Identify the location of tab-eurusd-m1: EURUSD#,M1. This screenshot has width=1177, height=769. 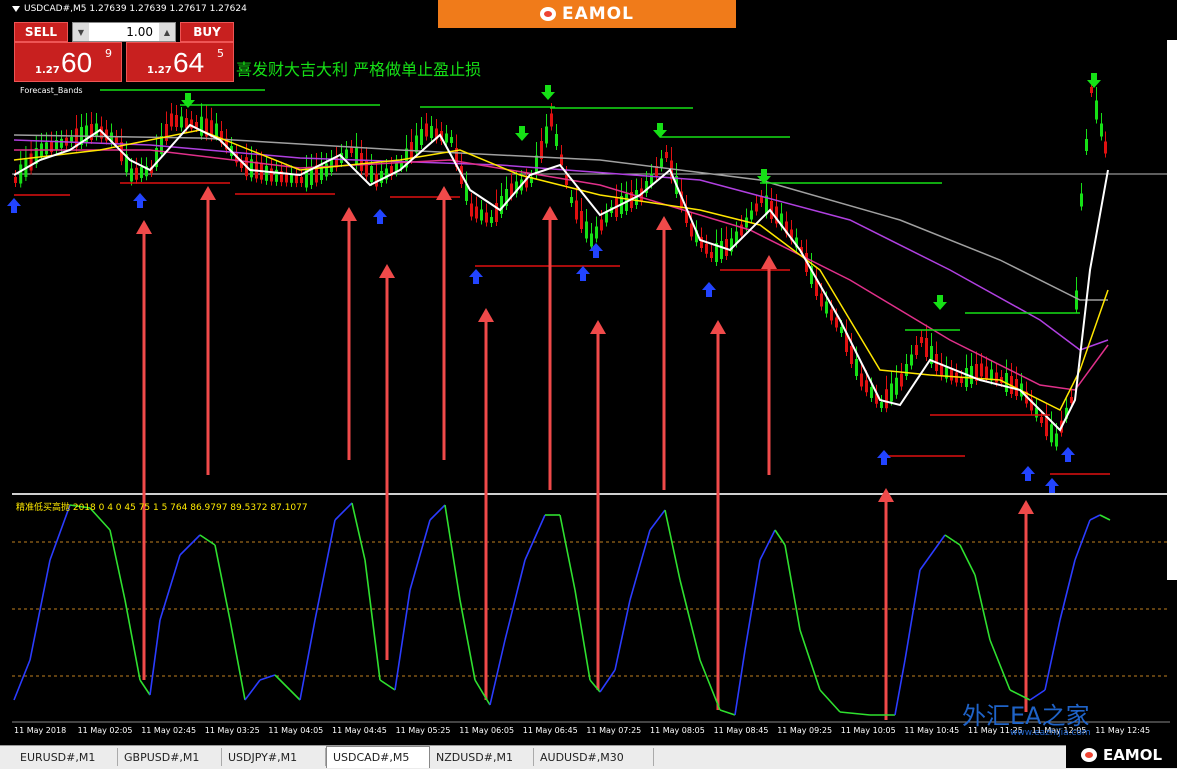
(66, 757).